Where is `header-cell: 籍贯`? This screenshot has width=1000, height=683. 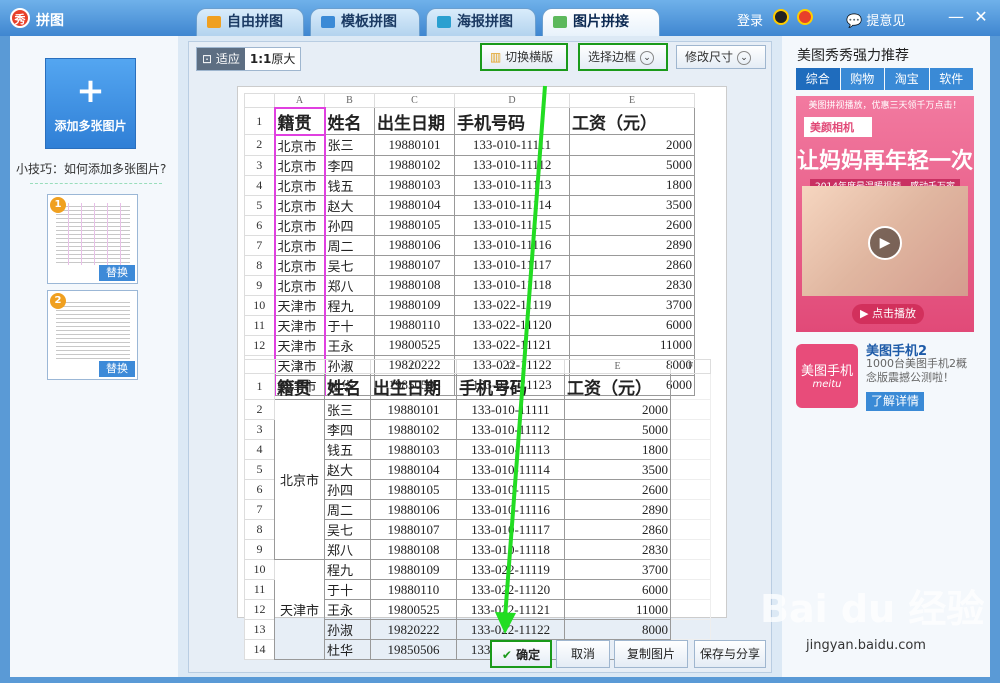
header-cell: 籍贯 is located at coordinates (299, 121).